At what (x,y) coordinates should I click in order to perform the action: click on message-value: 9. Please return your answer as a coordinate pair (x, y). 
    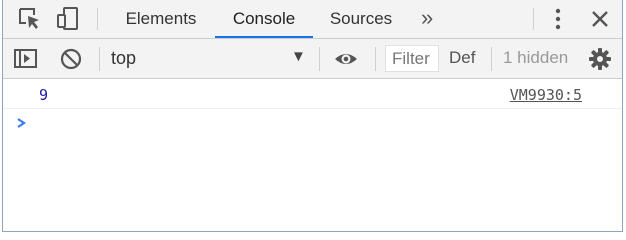
    Looking at the image, I should click on (44, 95).